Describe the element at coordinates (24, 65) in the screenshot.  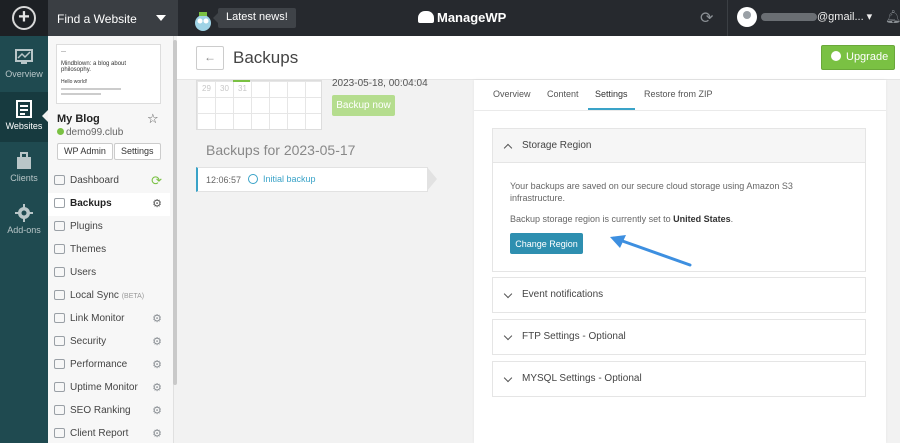
I see `rail-item-overview: Overview` at that location.